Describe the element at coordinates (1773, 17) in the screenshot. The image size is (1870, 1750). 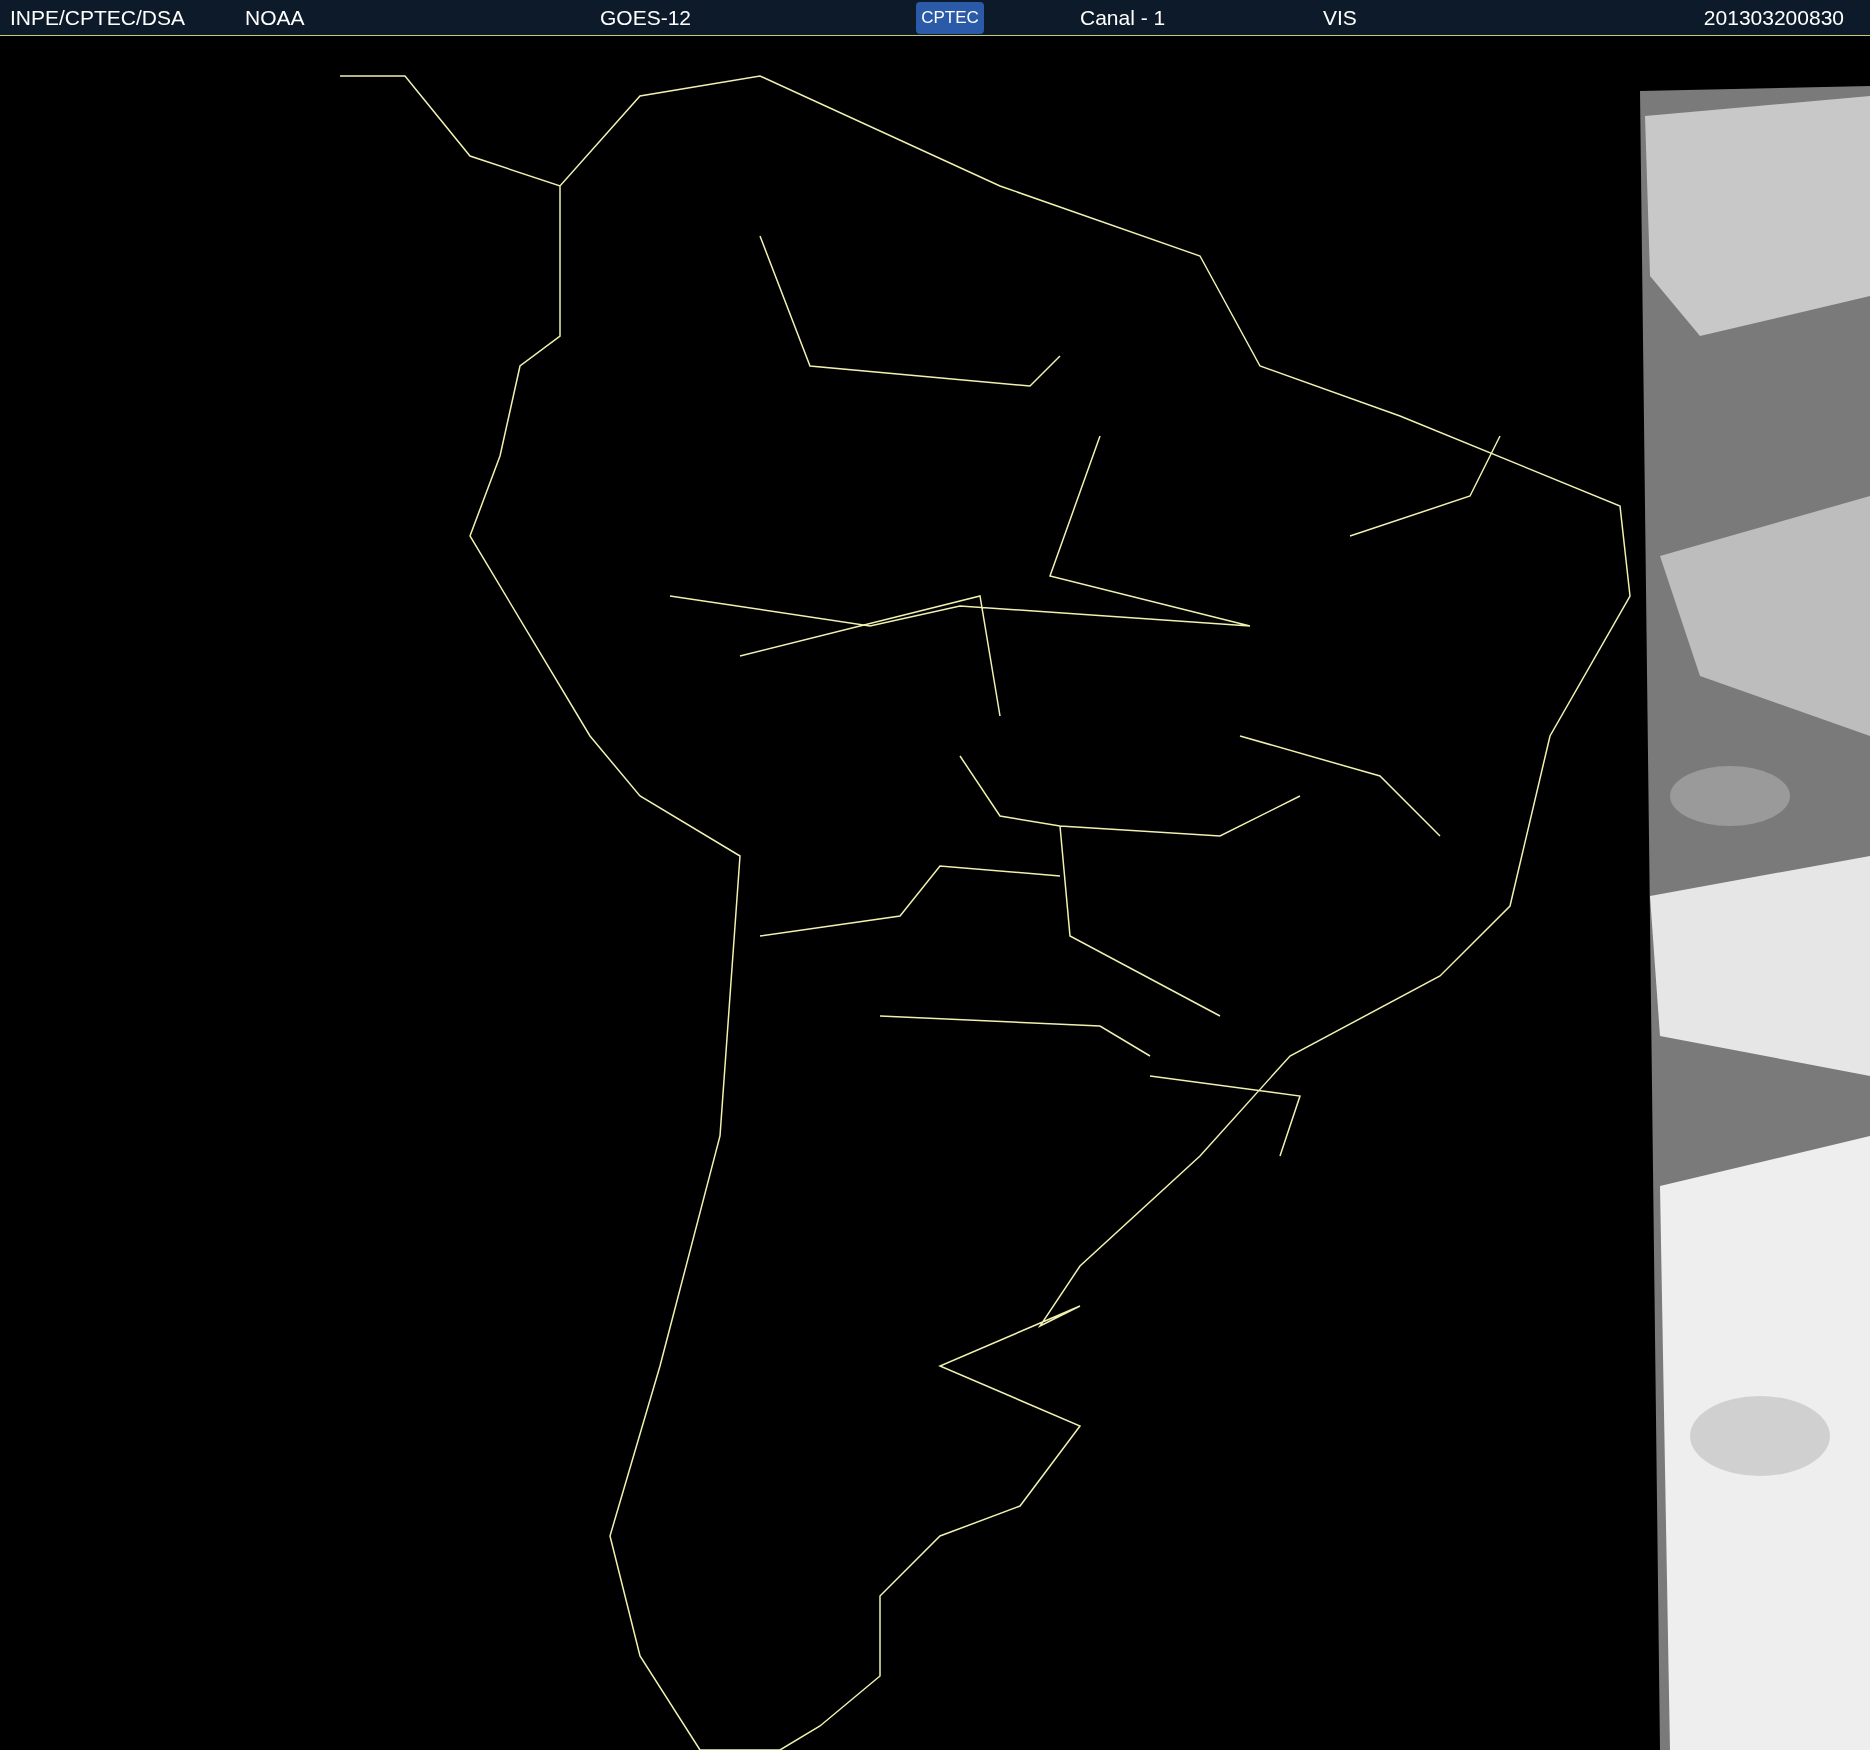
I see `timestamp-label: 201303200830` at that location.